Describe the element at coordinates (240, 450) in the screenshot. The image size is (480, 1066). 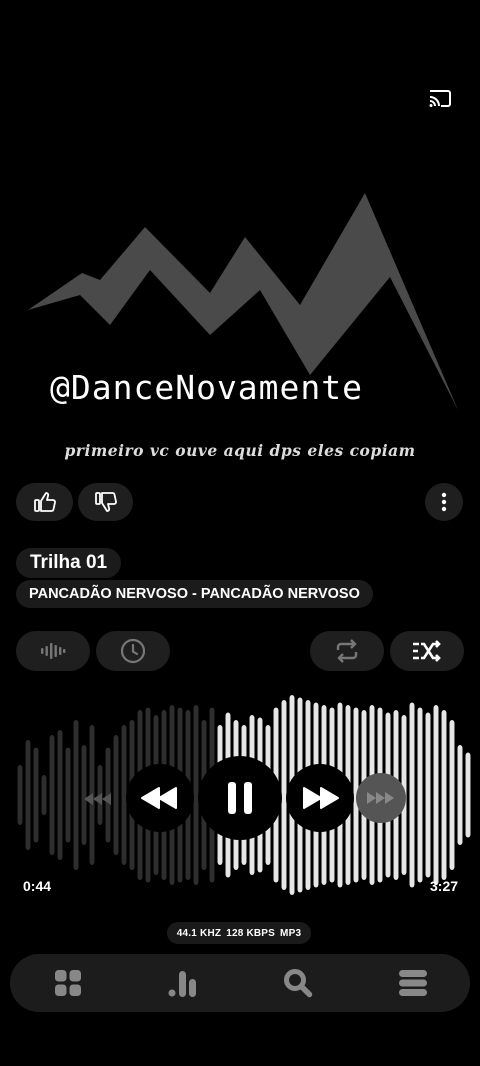
I see `tagline: primeiro vc ouve aqui dps eles copiam` at that location.